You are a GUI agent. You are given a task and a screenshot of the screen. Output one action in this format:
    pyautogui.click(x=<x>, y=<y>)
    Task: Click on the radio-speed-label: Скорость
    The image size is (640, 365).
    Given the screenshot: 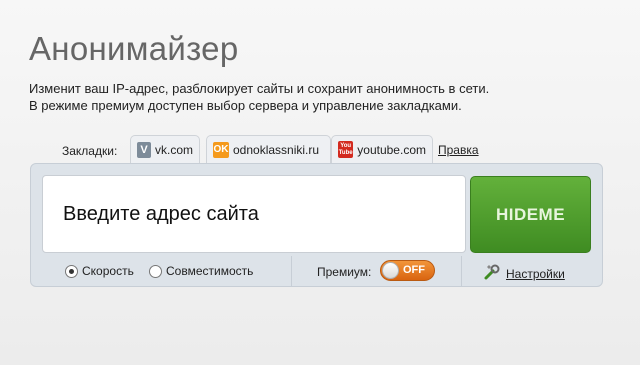 What is the action you would take?
    pyautogui.click(x=108, y=271)
    